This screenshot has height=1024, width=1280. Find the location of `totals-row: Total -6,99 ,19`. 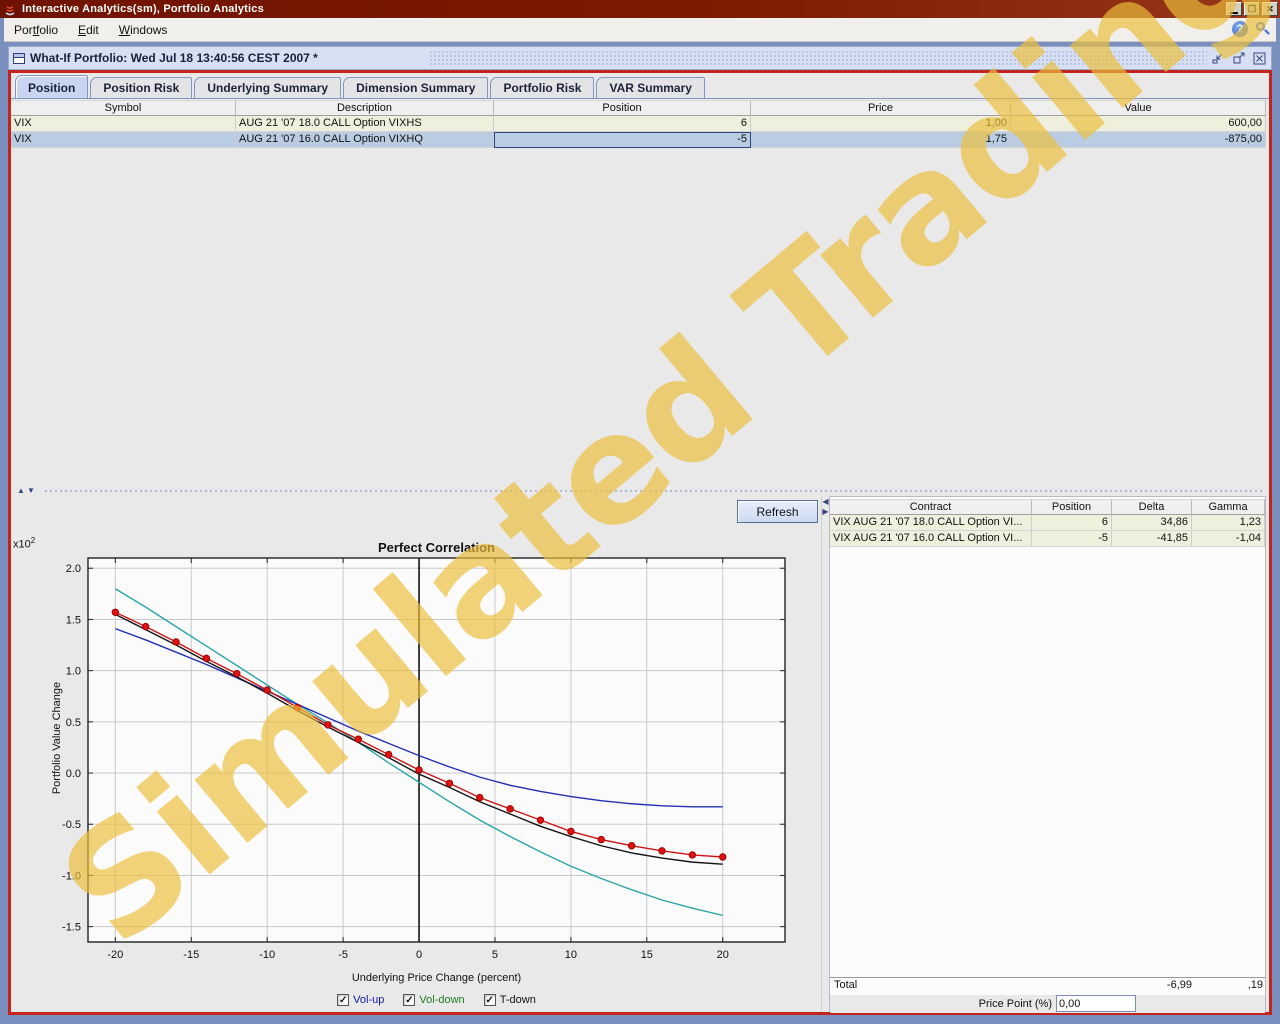

totals-row: Total -6,99 ,19 is located at coordinates (1047, 985).